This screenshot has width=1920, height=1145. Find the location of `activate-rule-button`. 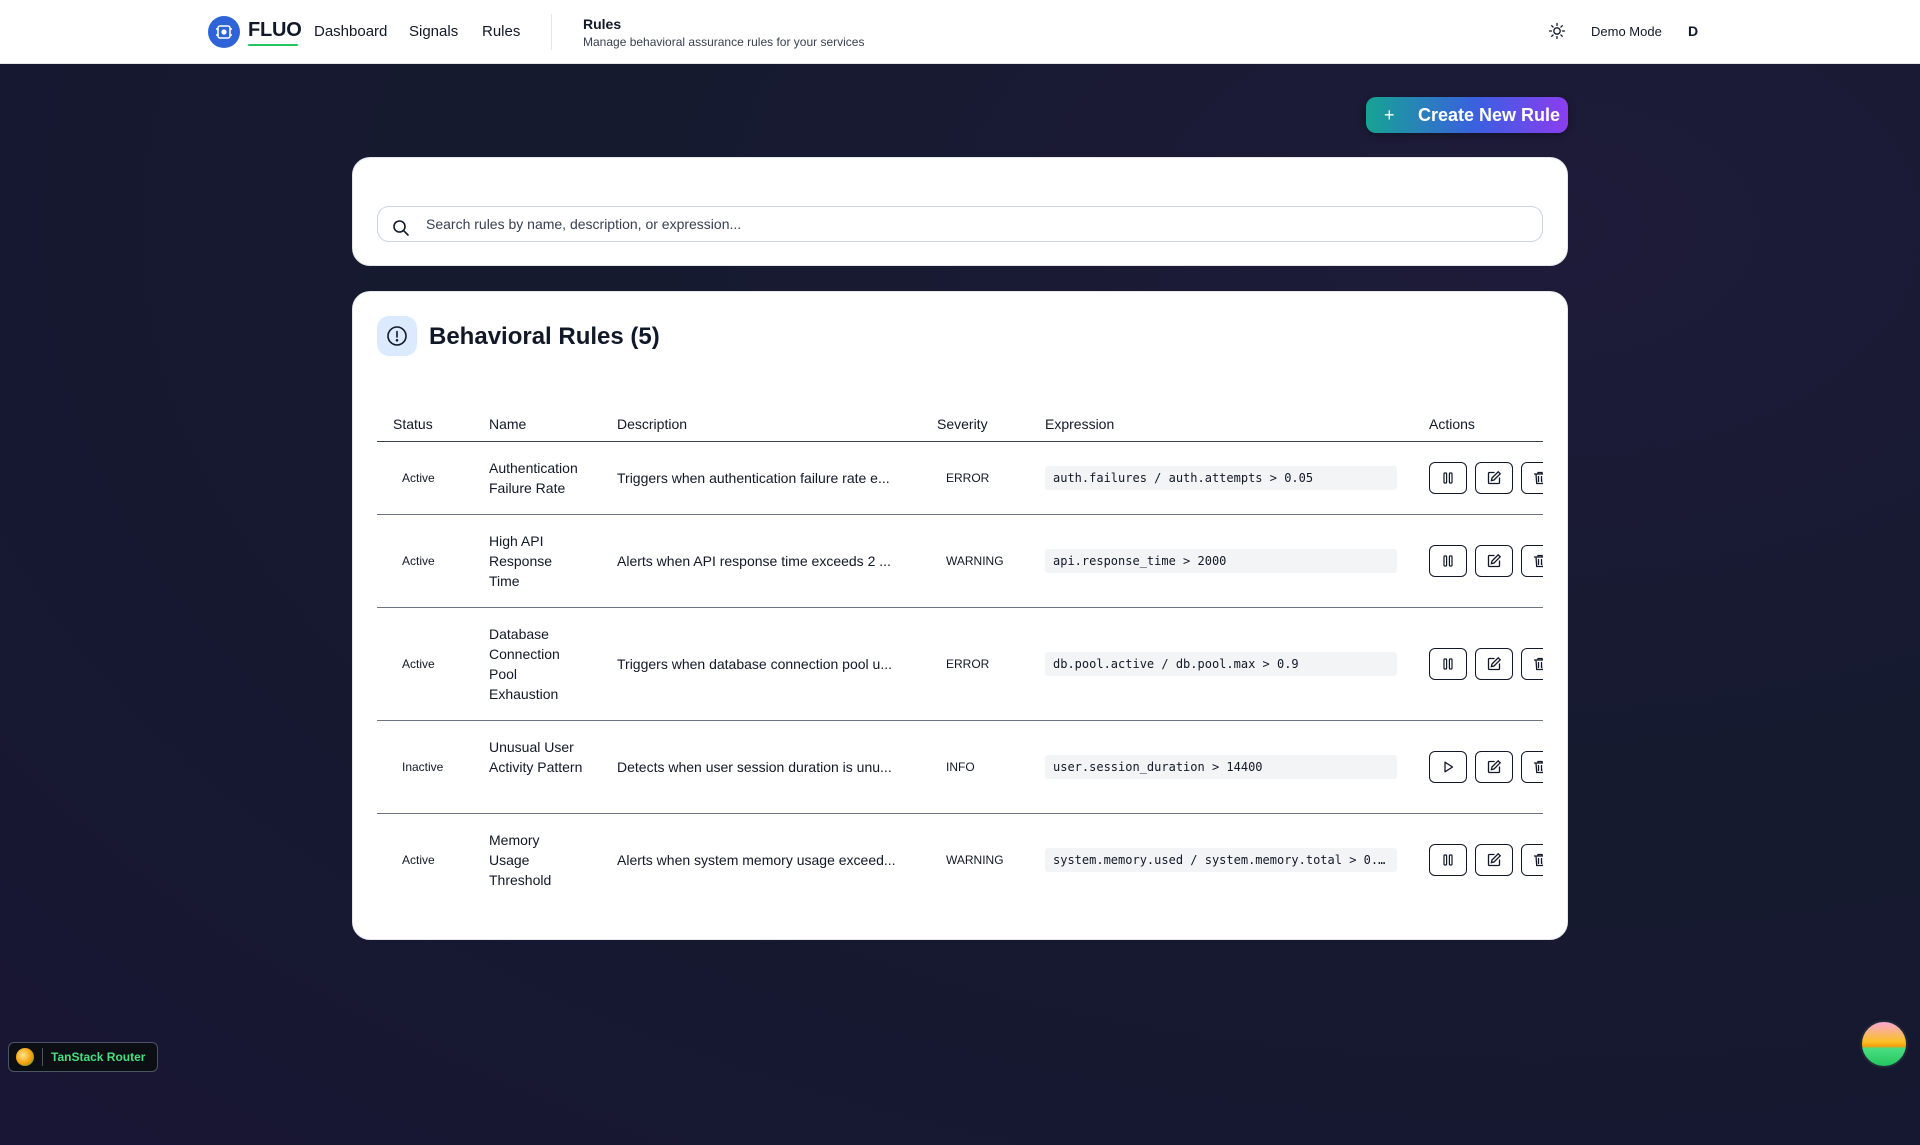

activate-rule-button is located at coordinates (1448, 767).